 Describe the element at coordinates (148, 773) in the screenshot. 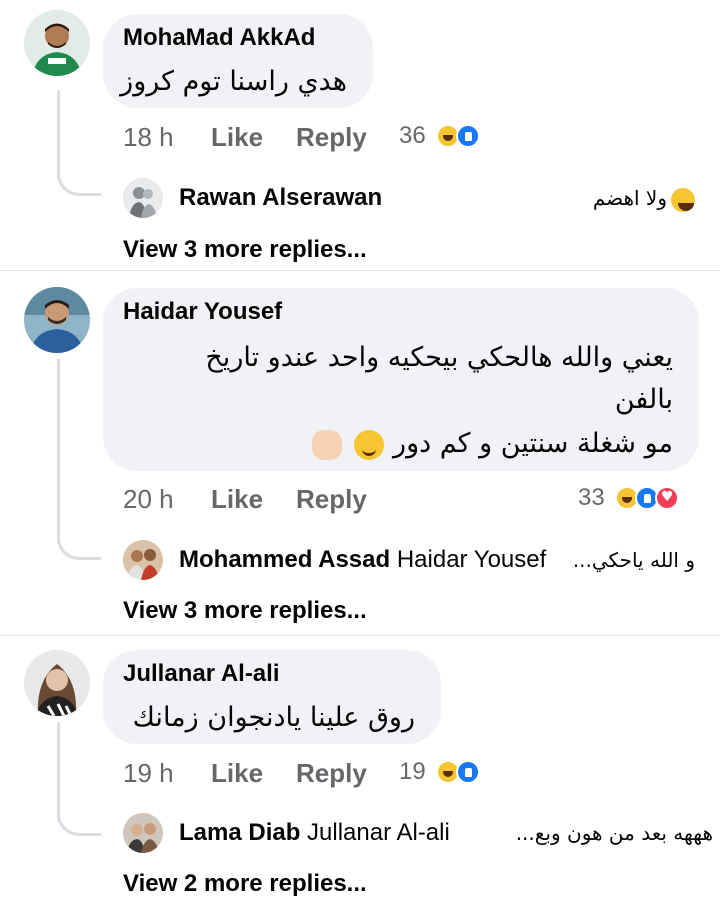

I see `comment-time: 19 h` at that location.